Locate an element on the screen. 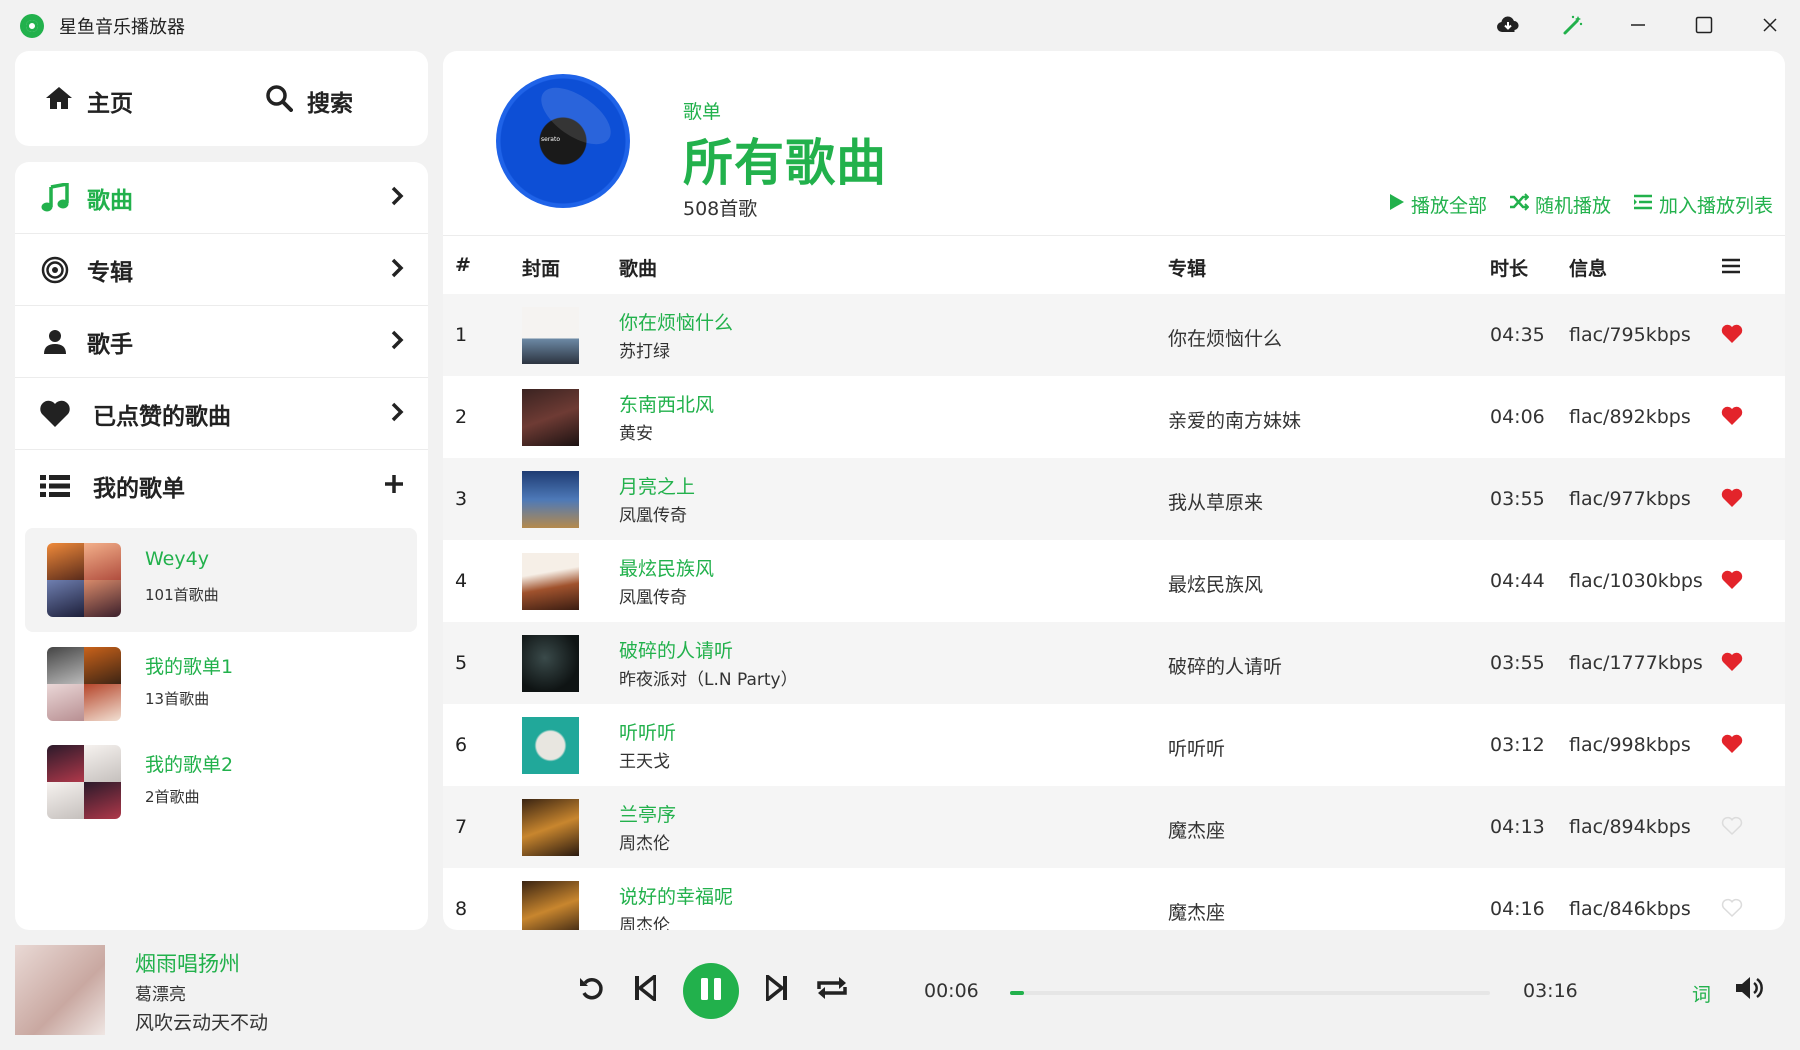 Image resolution: width=1800 pixels, height=1050 pixels. song-duration: 03:55 is located at coordinates (1517, 663).